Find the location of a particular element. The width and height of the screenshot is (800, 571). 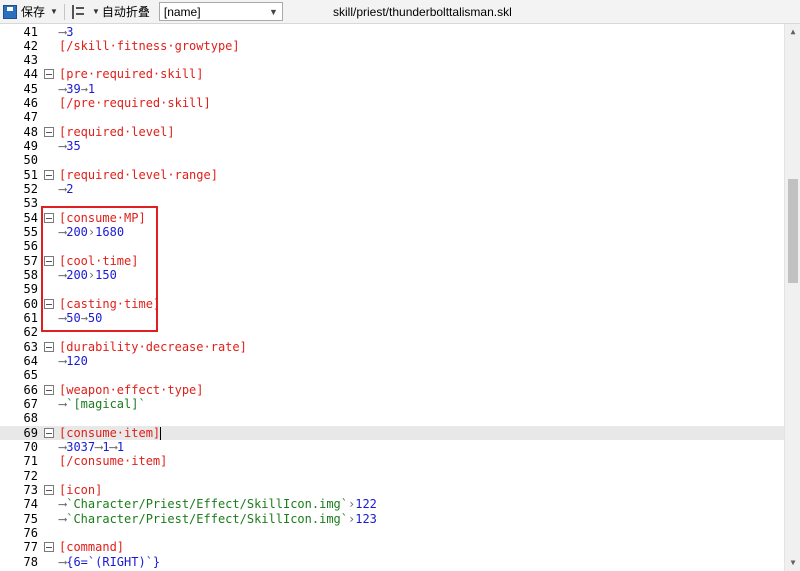

line-content: [pre·required·skill] is located at coordinates (131, 74).